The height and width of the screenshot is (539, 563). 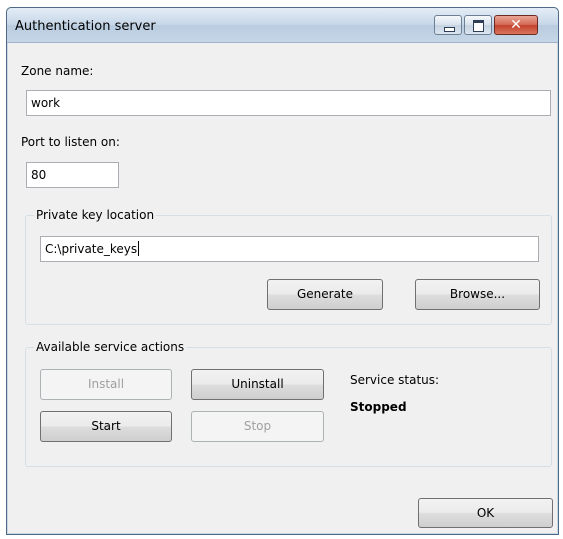 I want to click on maximize-icon, so click(x=478, y=26).